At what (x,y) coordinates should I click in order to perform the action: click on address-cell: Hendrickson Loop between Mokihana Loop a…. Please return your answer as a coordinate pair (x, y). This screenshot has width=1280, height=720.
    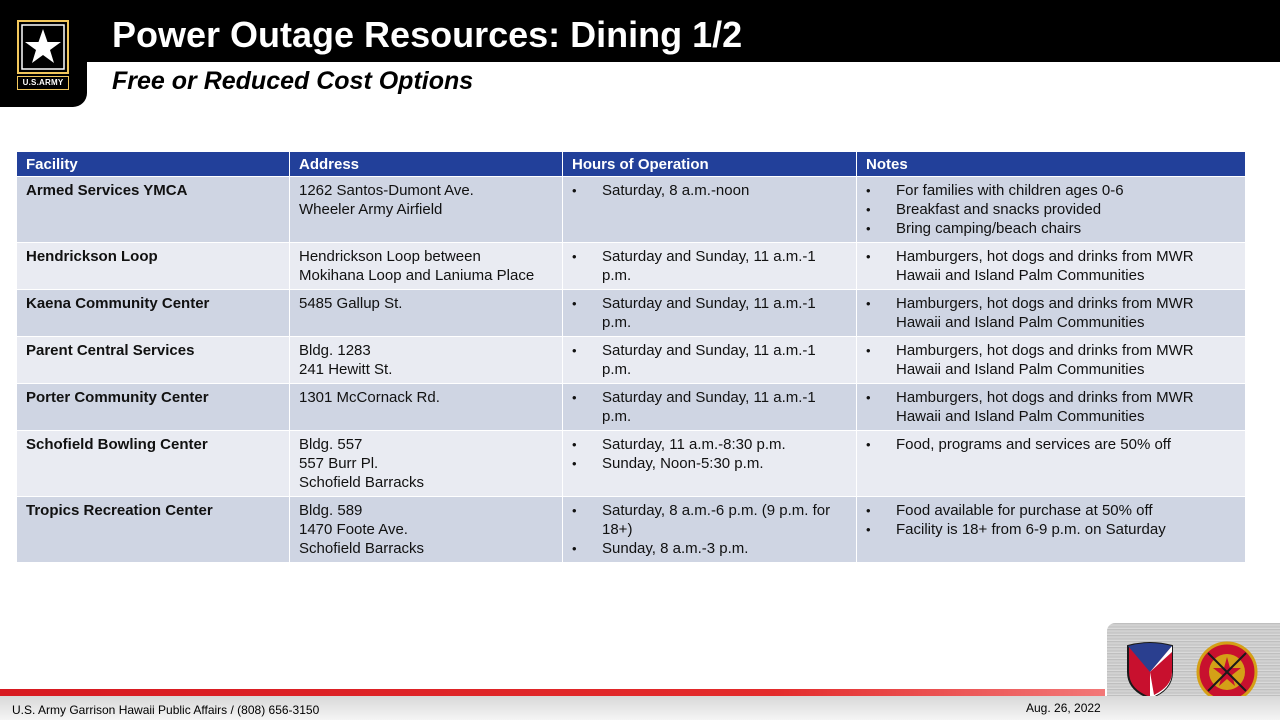
    Looking at the image, I should click on (426, 266).